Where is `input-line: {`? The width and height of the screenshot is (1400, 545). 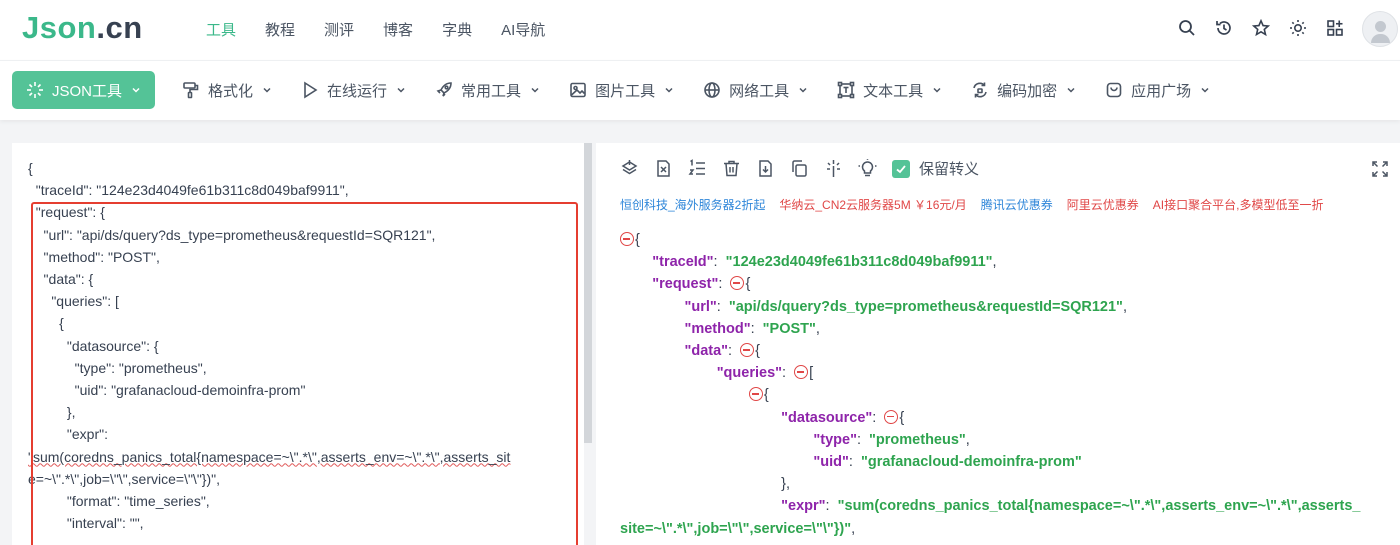
input-line: { is located at coordinates (30, 168).